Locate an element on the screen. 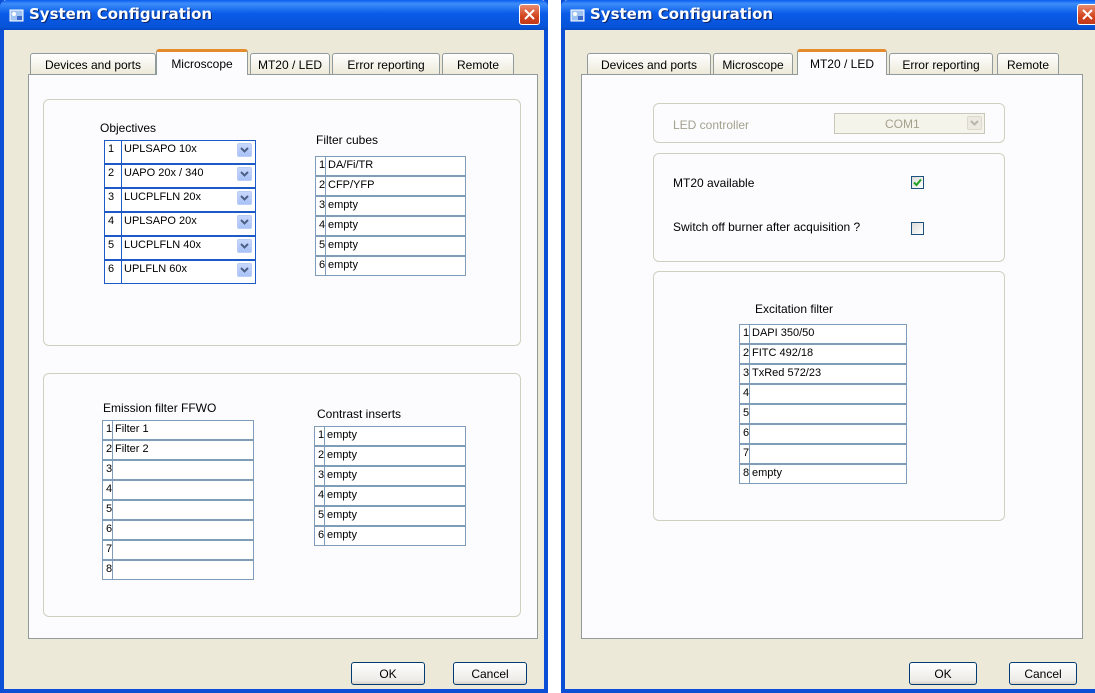  led-controller-group: LED controller COM1 is located at coordinates (829, 123).